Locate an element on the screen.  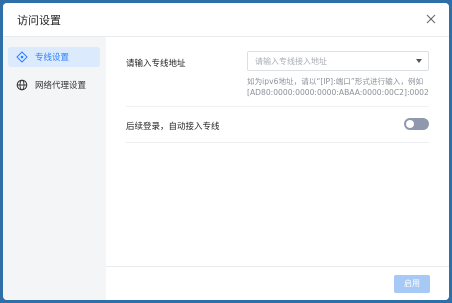
sidebar-item-proxy: 网络代理设置 is located at coordinates (54, 85).